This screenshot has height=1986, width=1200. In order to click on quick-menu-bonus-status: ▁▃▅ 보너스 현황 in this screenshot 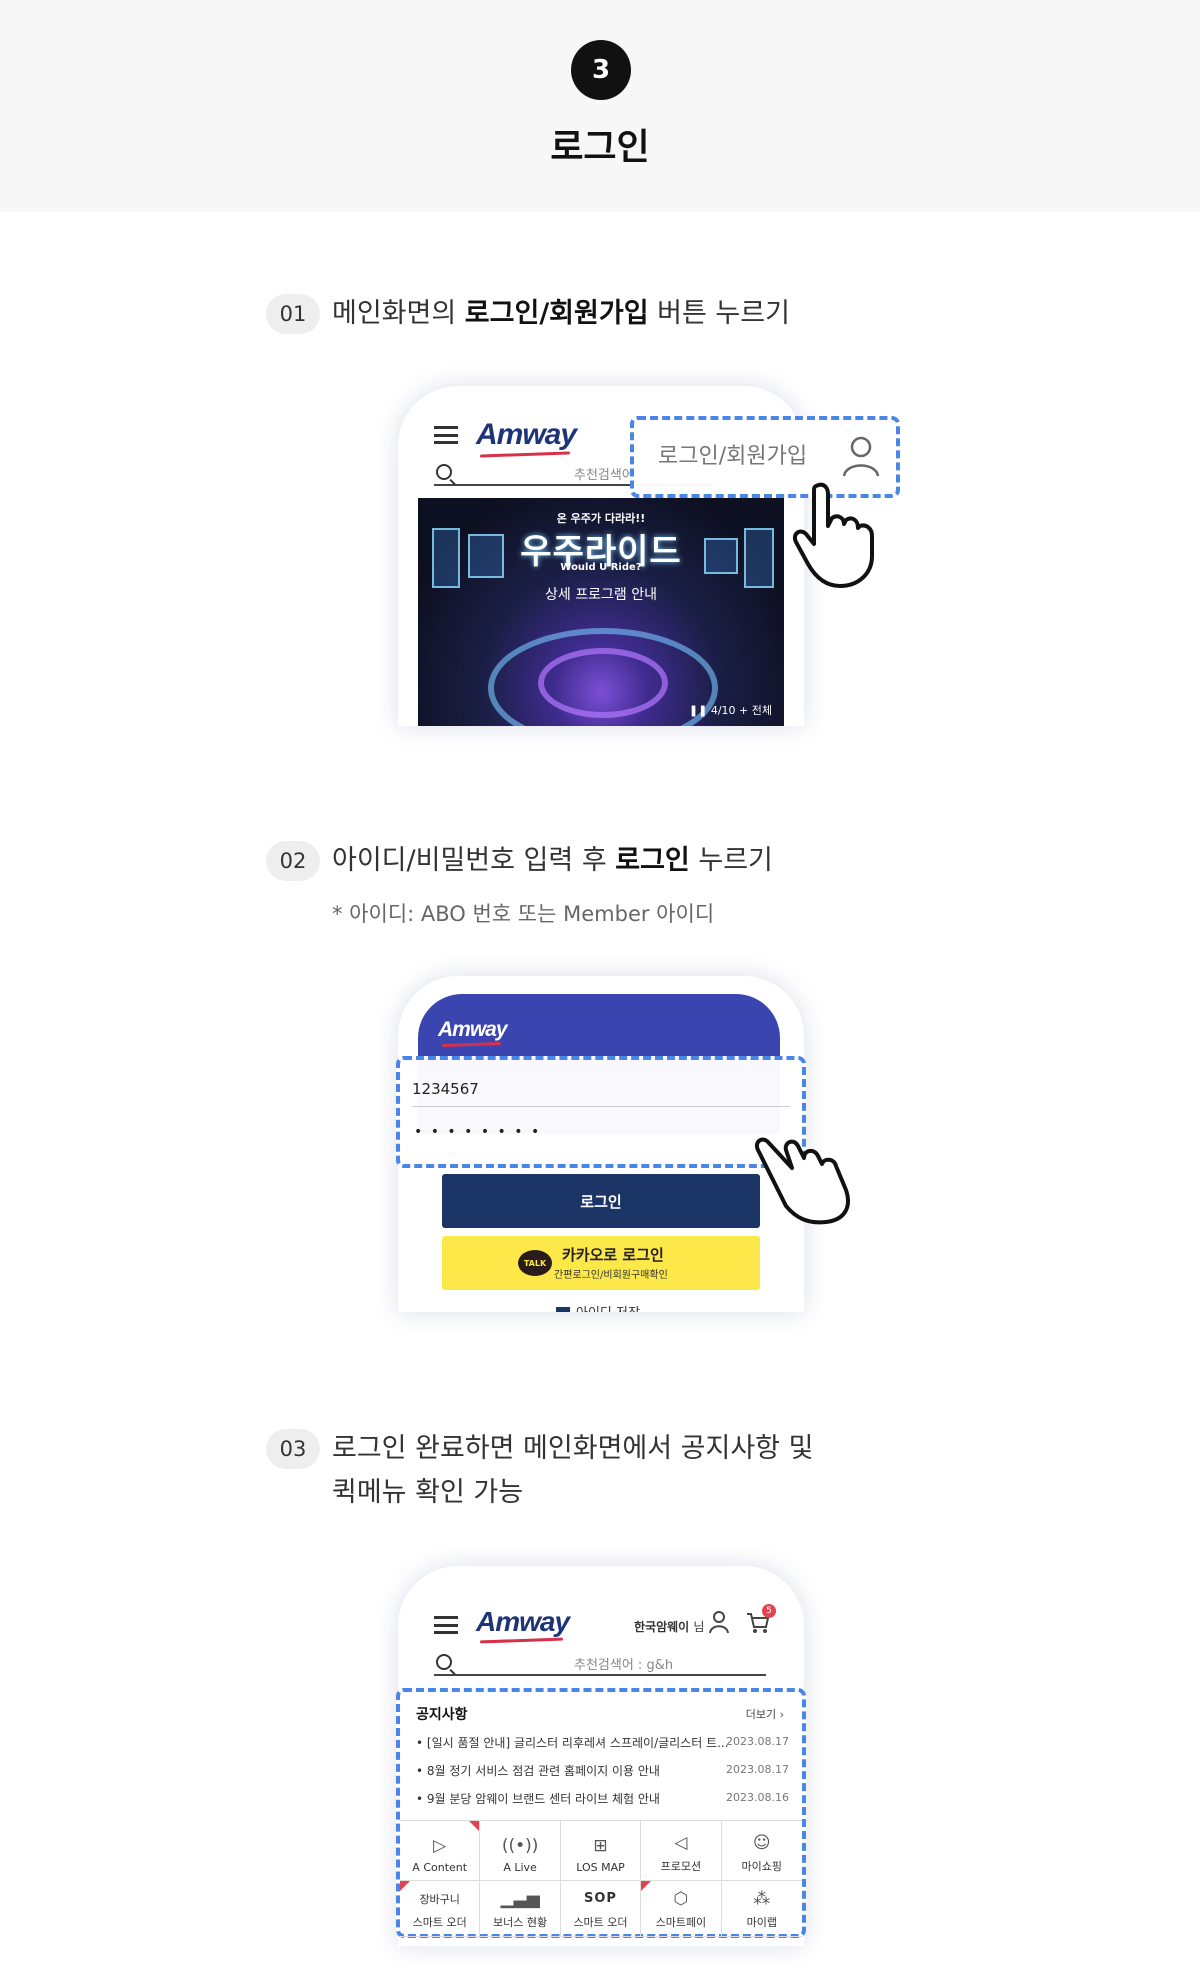, I will do `click(520, 1909)`.